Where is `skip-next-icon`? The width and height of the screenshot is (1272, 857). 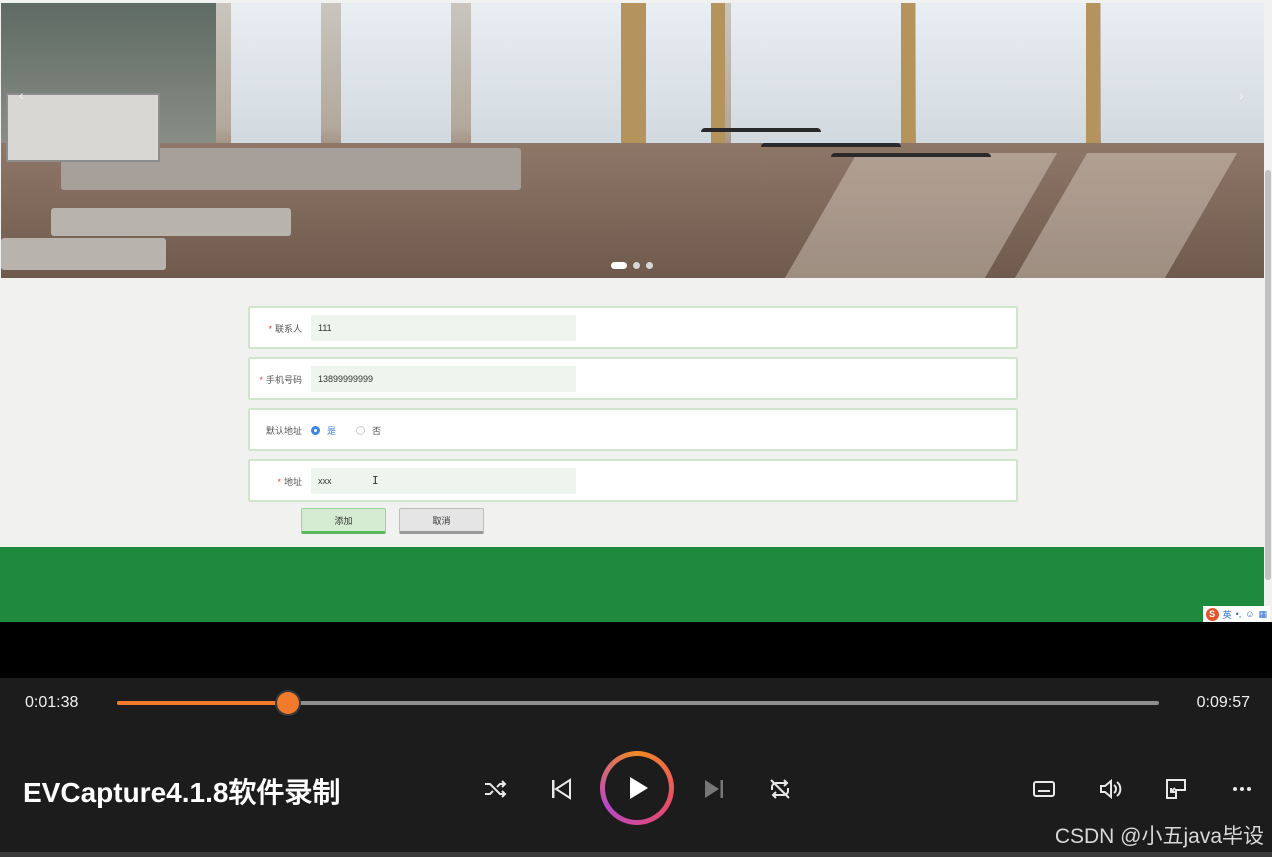
skip-next-icon is located at coordinates (714, 789).